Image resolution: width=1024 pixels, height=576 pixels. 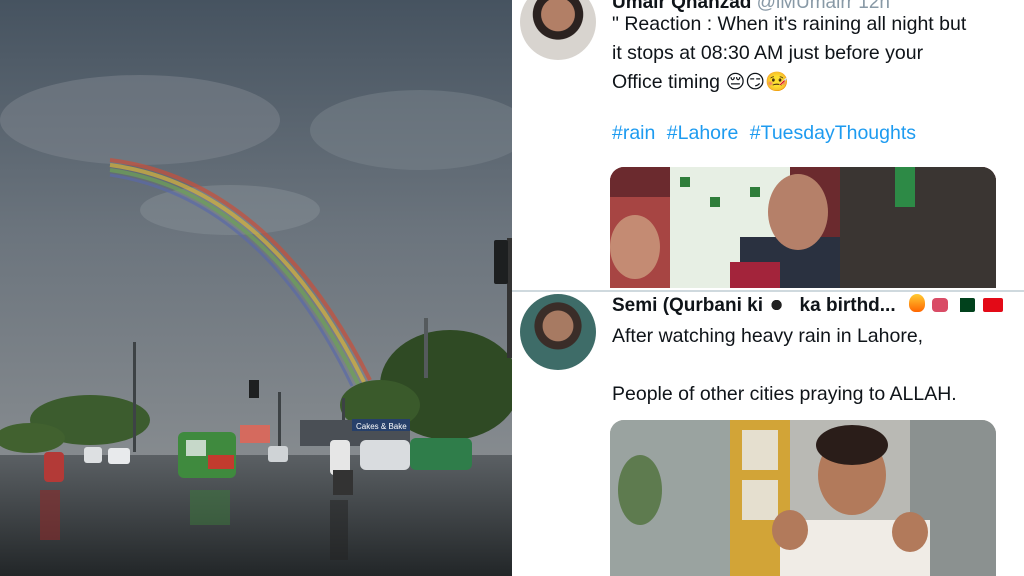 What do you see at coordinates (381, 426) in the screenshot?
I see `shop-sign: Cakes & Bake` at bounding box center [381, 426].